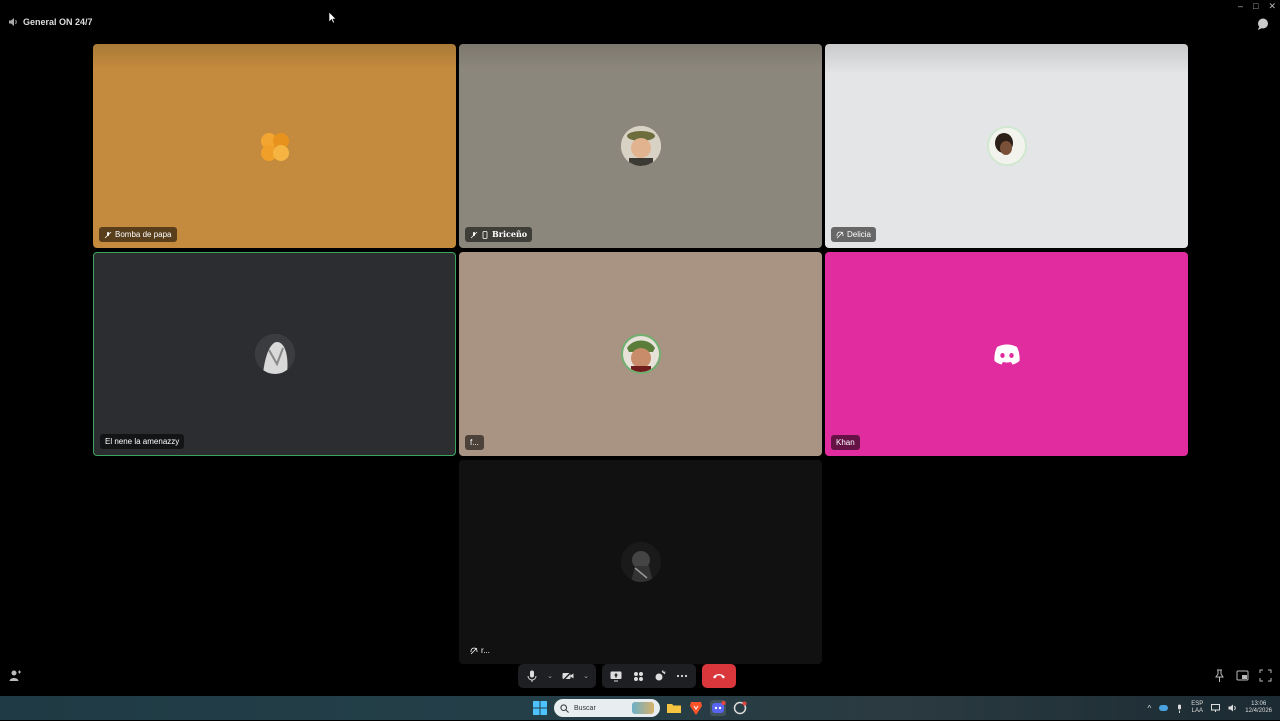 Image resolution: width=1280 pixels, height=721 pixels. Describe the element at coordinates (1240, 6) in the screenshot. I see `minimize-button: –` at that location.